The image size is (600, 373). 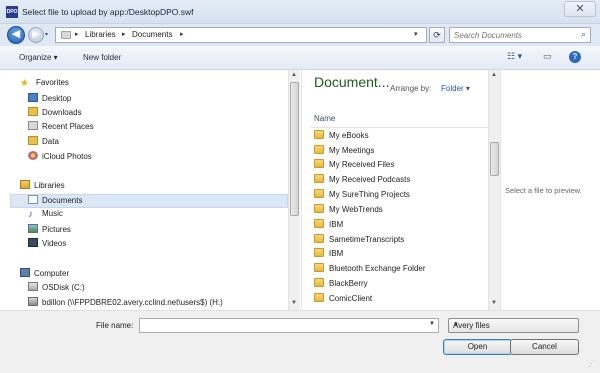 What do you see at coordinates (61, 128) in the screenshot?
I see `nav-item-recent-places: Recent Places` at bounding box center [61, 128].